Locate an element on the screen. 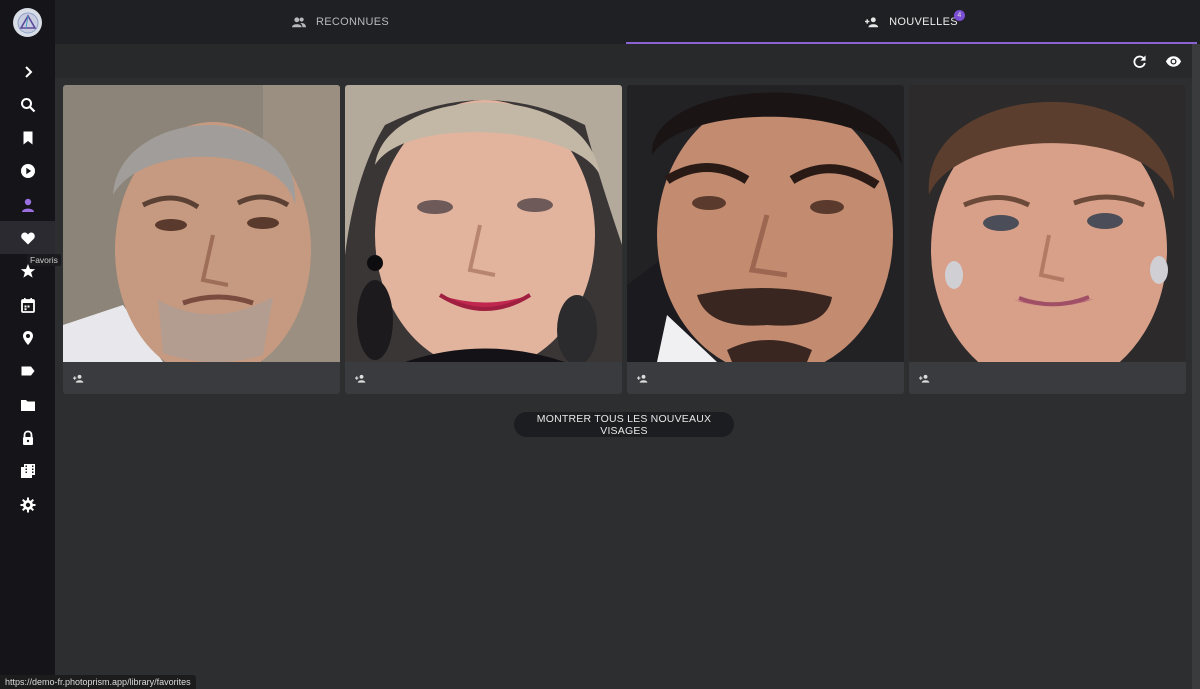  play-circle-icon is located at coordinates (27, 170).